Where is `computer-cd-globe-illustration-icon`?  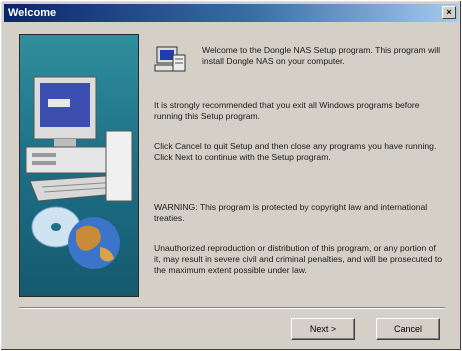 computer-cd-globe-illustration-icon is located at coordinates (79, 172).